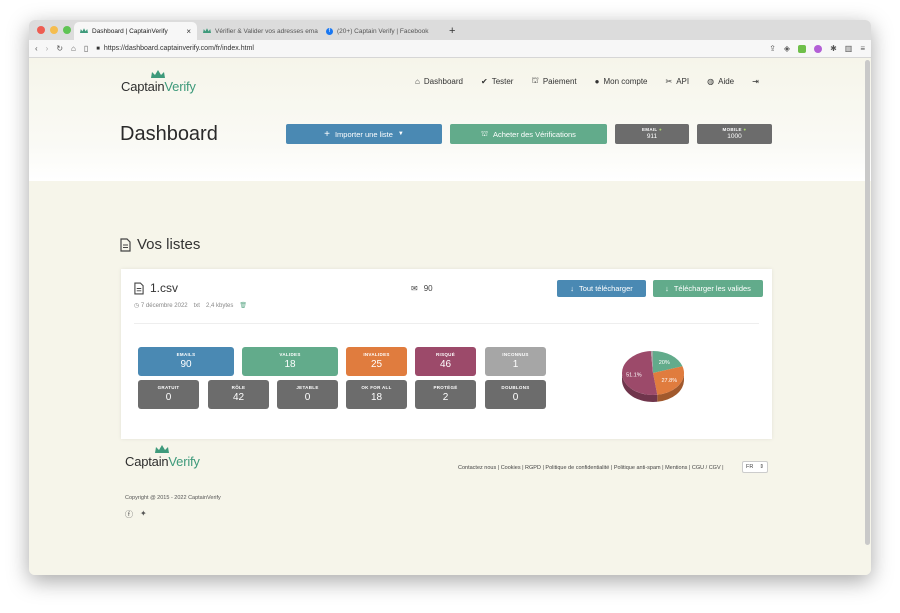  What do you see at coordinates (553, 81) in the screenshot?
I see `nav-paiement: ⛫ Paiement` at bounding box center [553, 81].